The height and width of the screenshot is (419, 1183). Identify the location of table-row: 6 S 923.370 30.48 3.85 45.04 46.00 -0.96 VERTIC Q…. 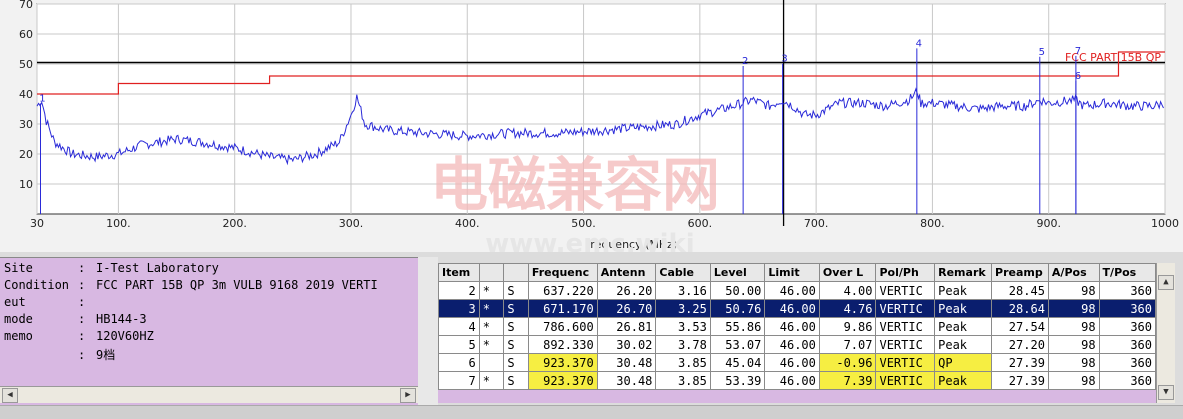
(797, 362).